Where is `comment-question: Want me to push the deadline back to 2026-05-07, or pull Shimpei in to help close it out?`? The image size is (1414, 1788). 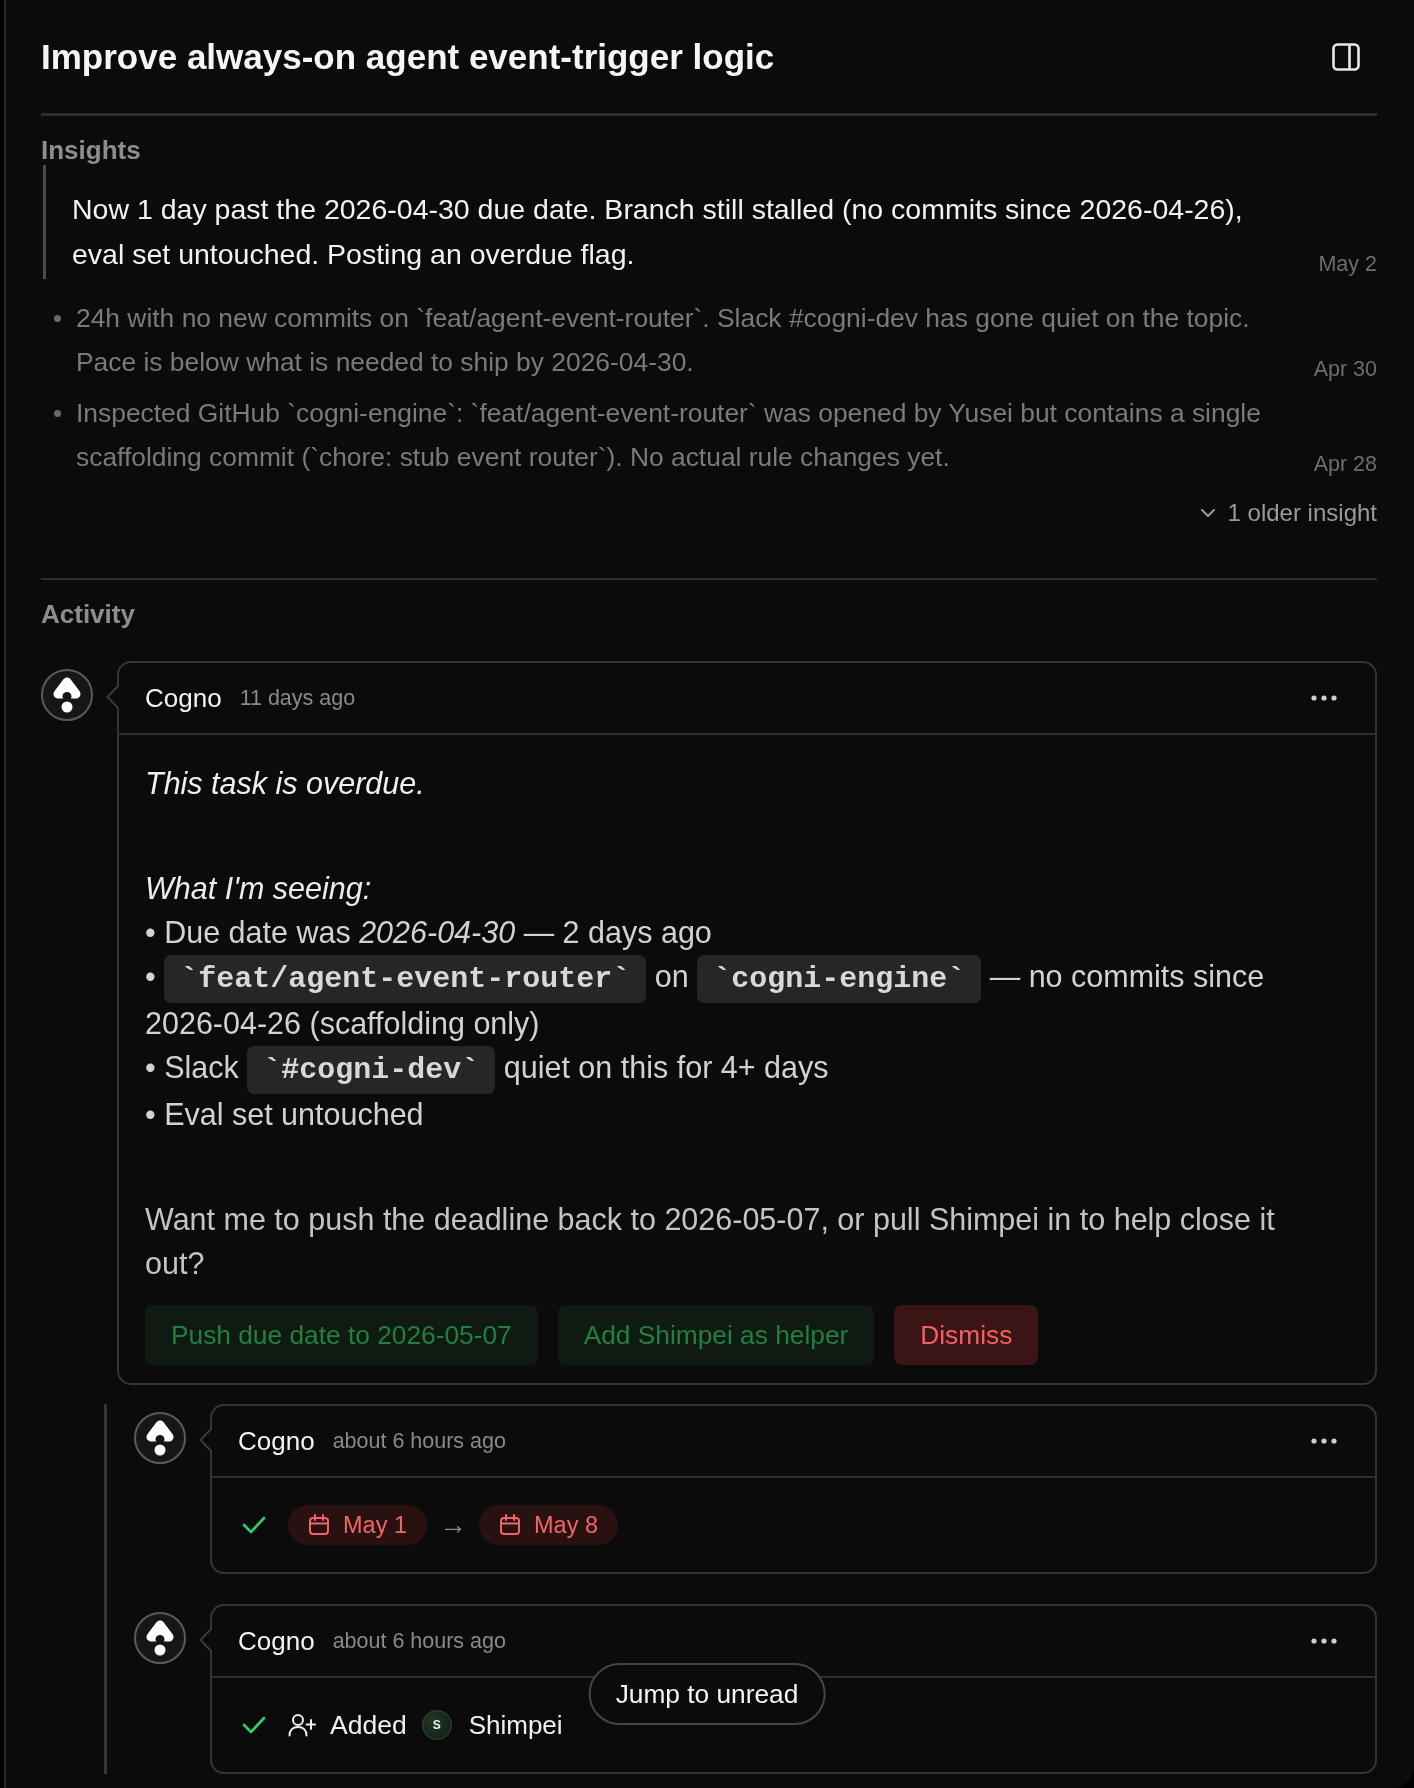
comment-question: Want me to push the deadline back to 2026-05-07, or pull Shimpei in to help close it out? is located at coordinates (710, 1241).